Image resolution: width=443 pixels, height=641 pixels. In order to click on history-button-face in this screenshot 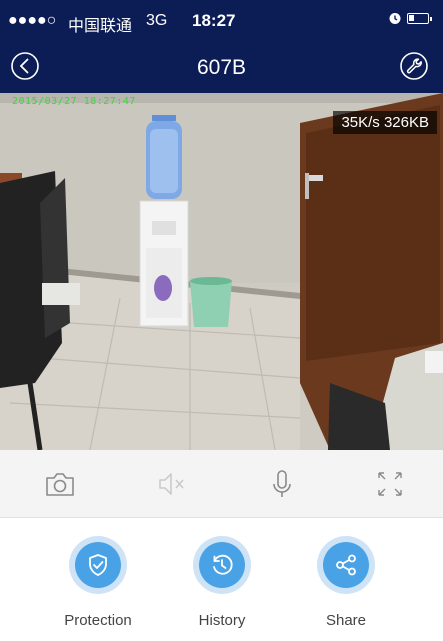, I will do `click(222, 565)`.